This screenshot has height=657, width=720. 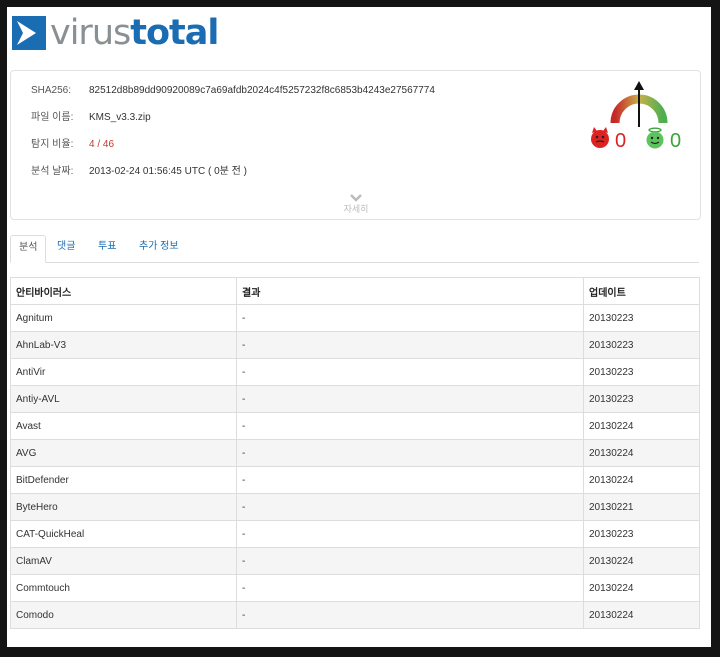 I want to click on table-row: Agnitum -20130223, so click(x=355, y=318).